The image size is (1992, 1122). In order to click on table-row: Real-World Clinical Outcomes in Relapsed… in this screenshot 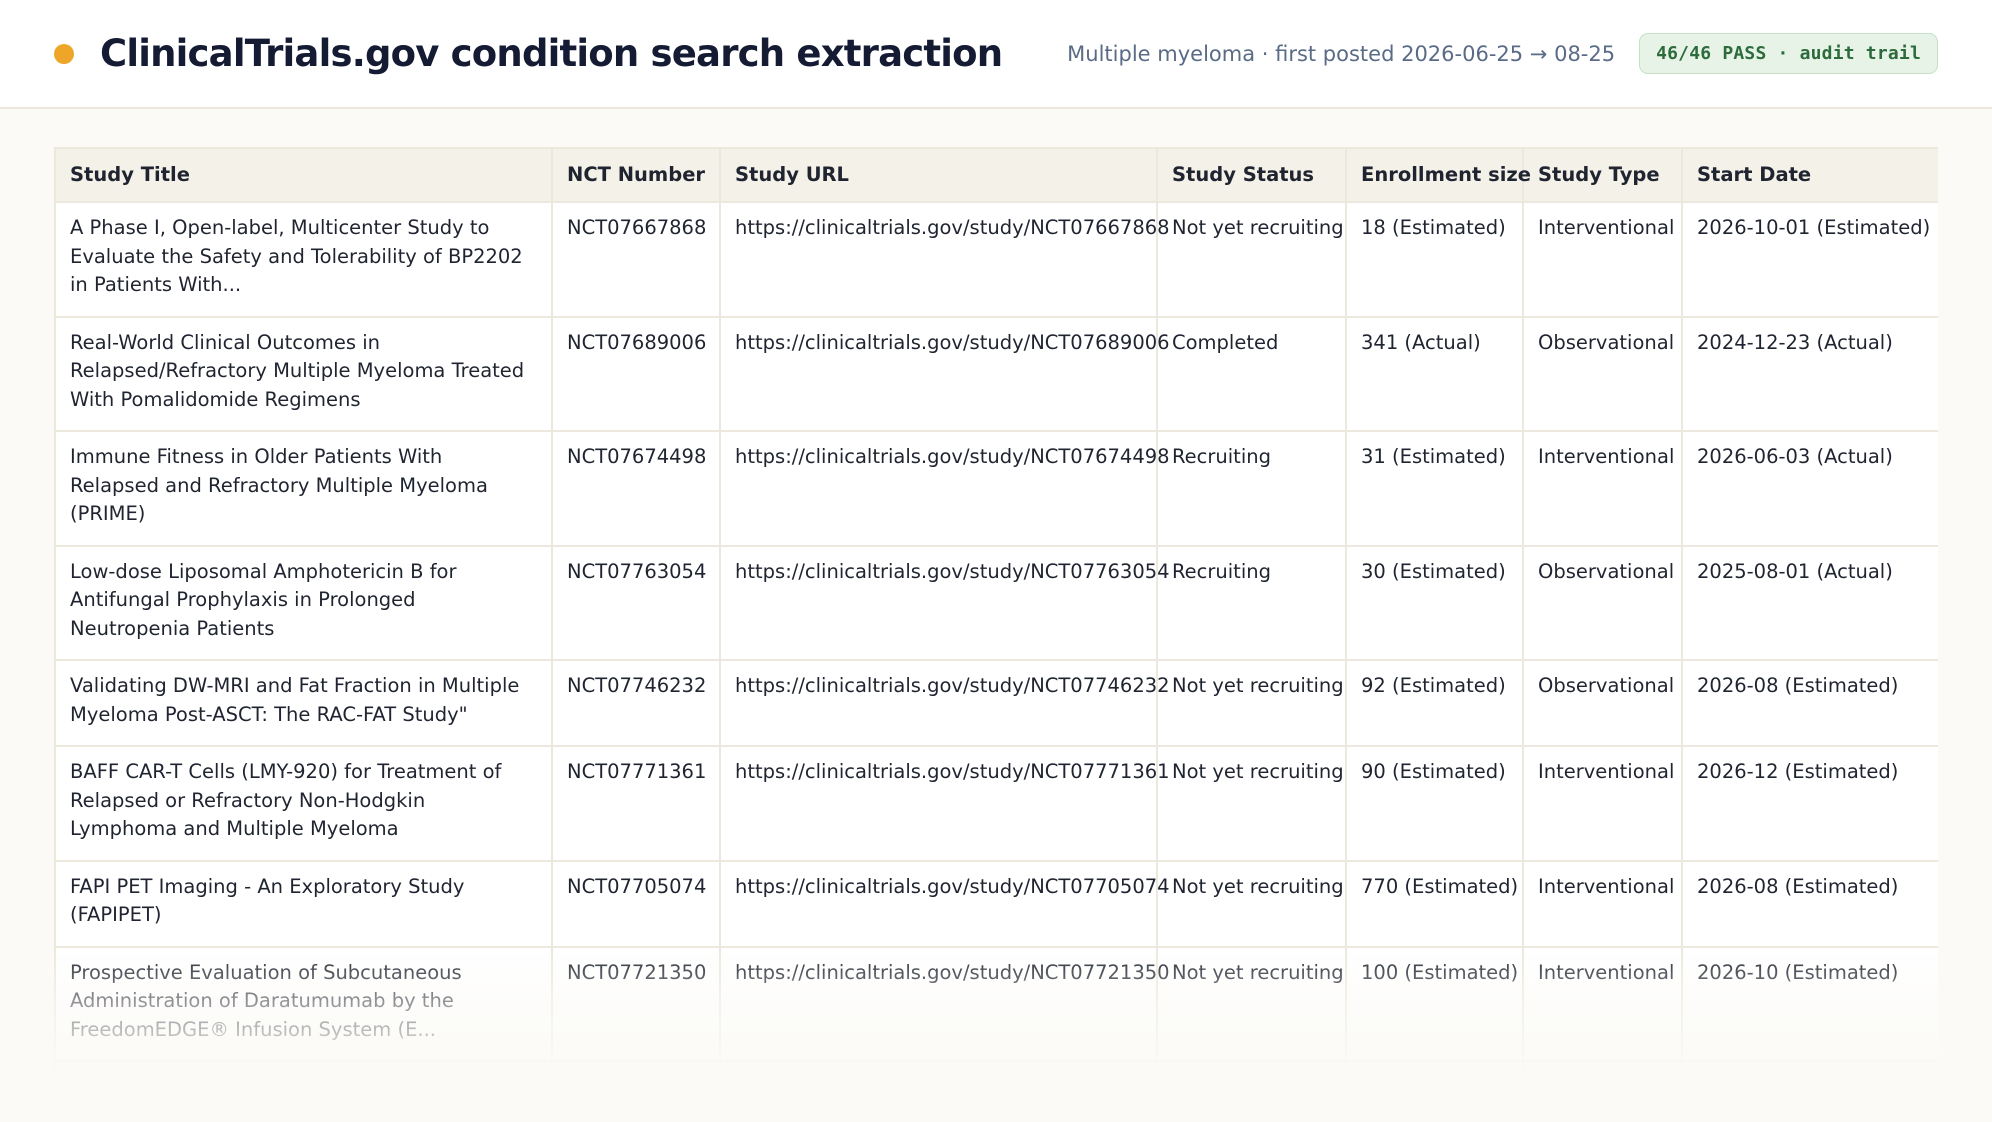, I will do `click(996, 373)`.